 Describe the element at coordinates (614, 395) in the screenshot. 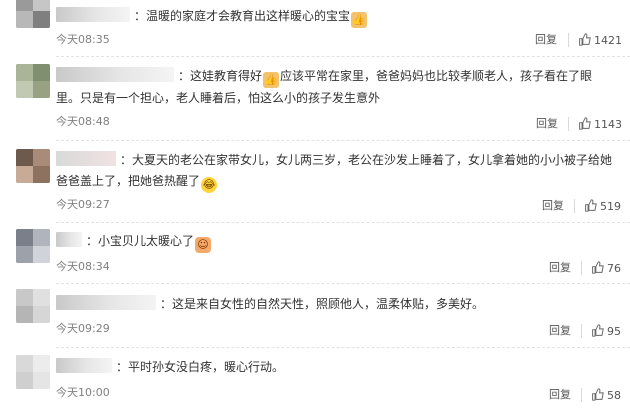

I see `like-count: 58` at that location.